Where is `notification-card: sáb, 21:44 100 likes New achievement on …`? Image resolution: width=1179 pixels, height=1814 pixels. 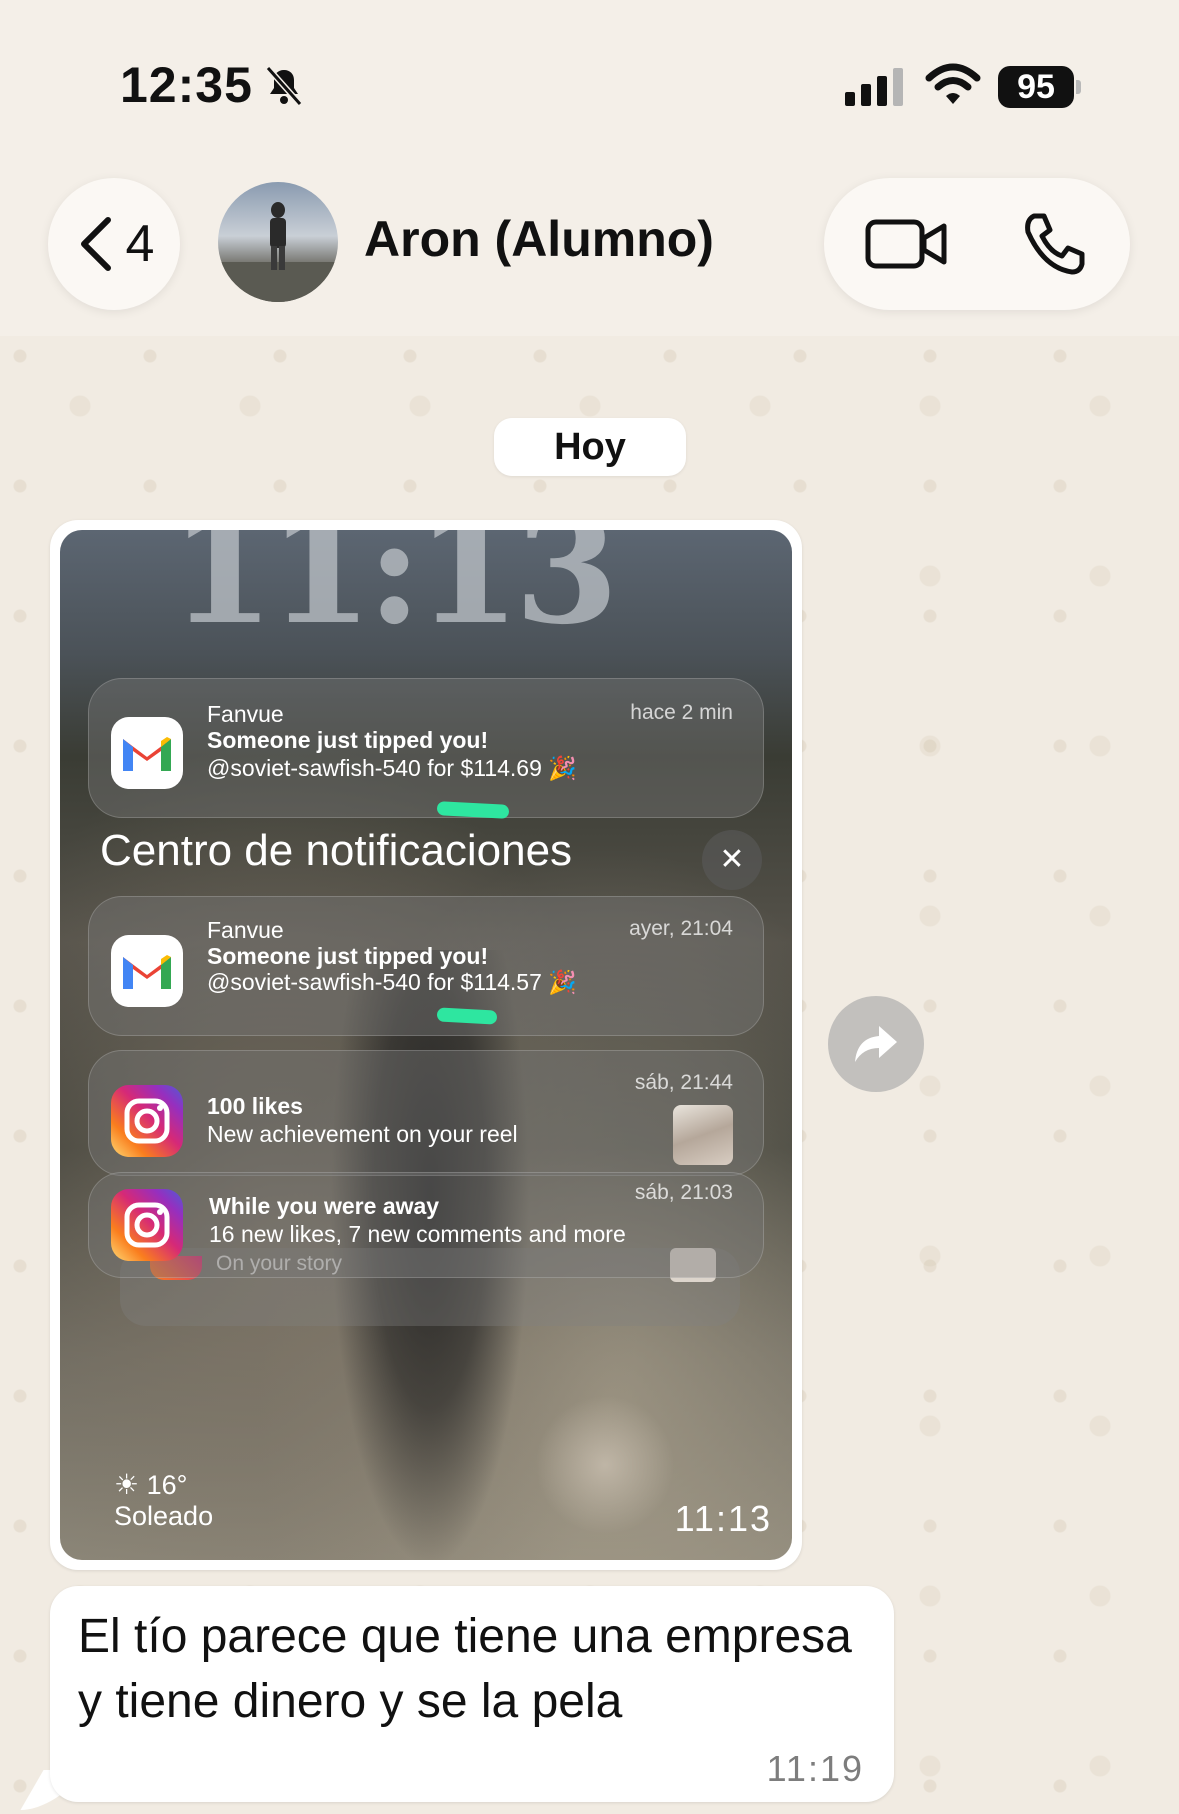
notification-card: sáb, 21:44 100 likes New achievement on … is located at coordinates (426, 1113).